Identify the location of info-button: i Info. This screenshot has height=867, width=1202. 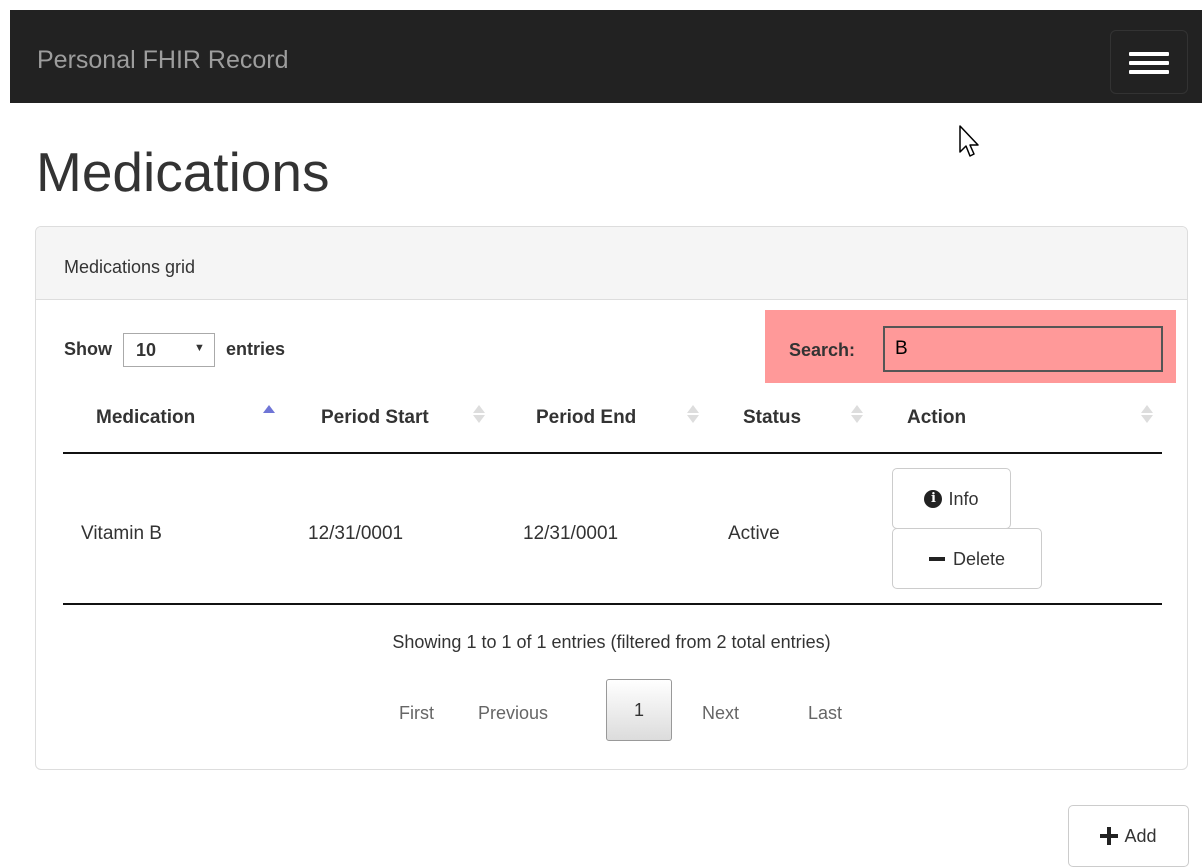
(951, 498).